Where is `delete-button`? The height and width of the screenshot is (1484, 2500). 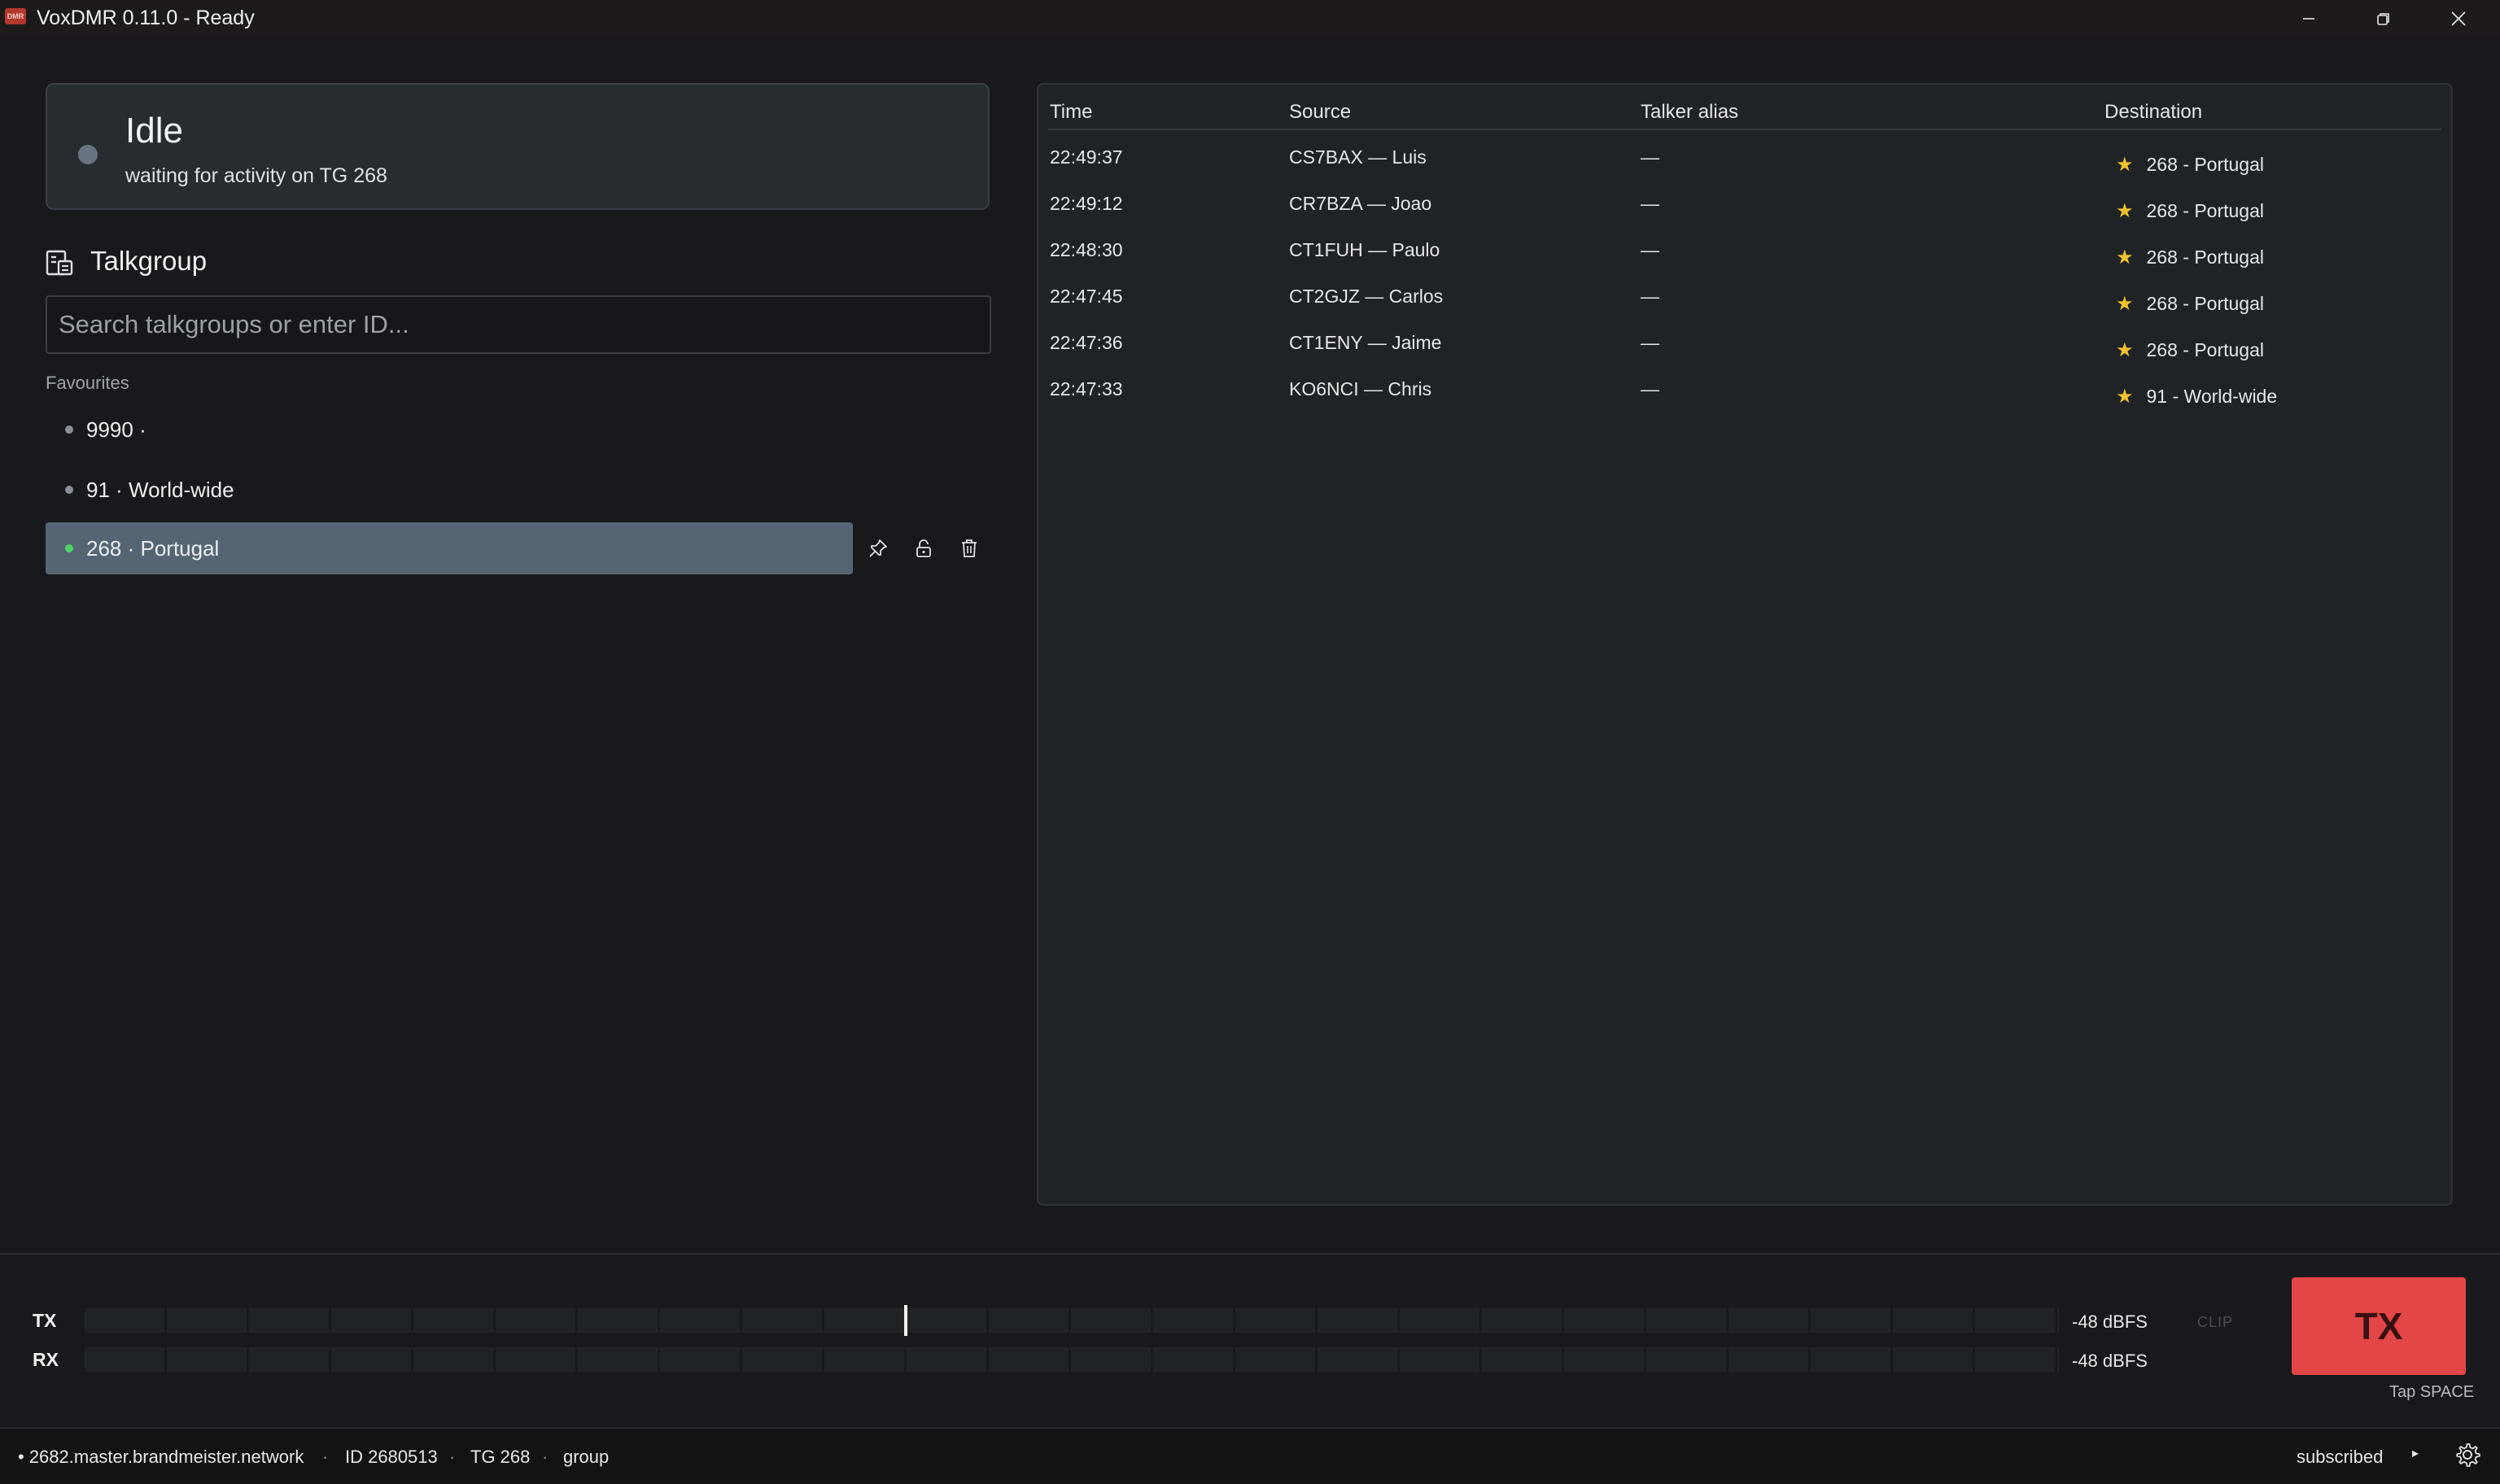
delete-button is located at coordinates (969, 549).